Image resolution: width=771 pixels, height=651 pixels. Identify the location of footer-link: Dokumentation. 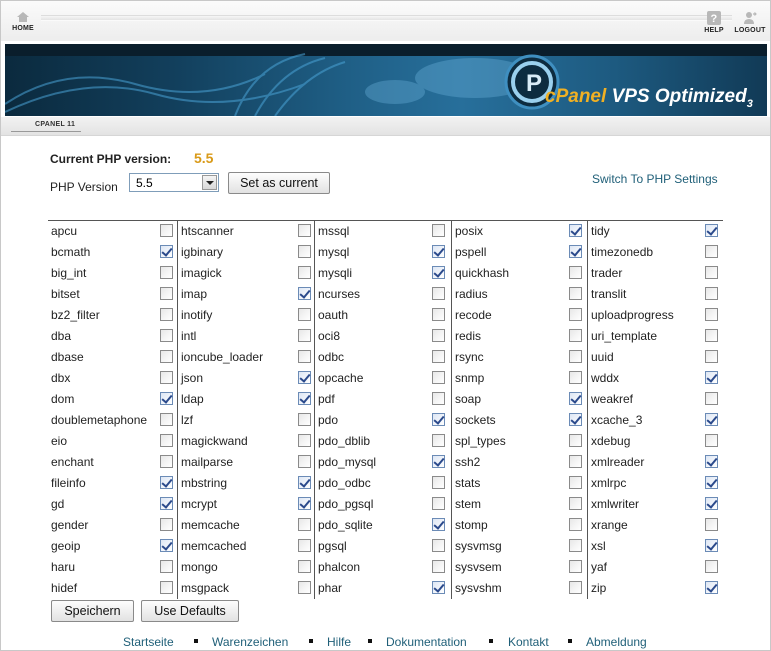
(426, 642).